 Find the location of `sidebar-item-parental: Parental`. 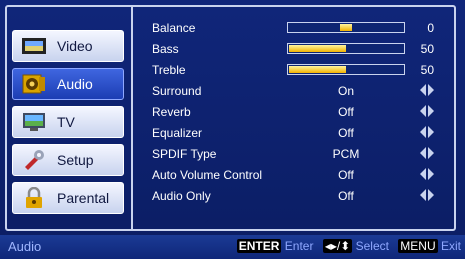

sidebar-item-parental: Parental is located at coordinates (68, 198).